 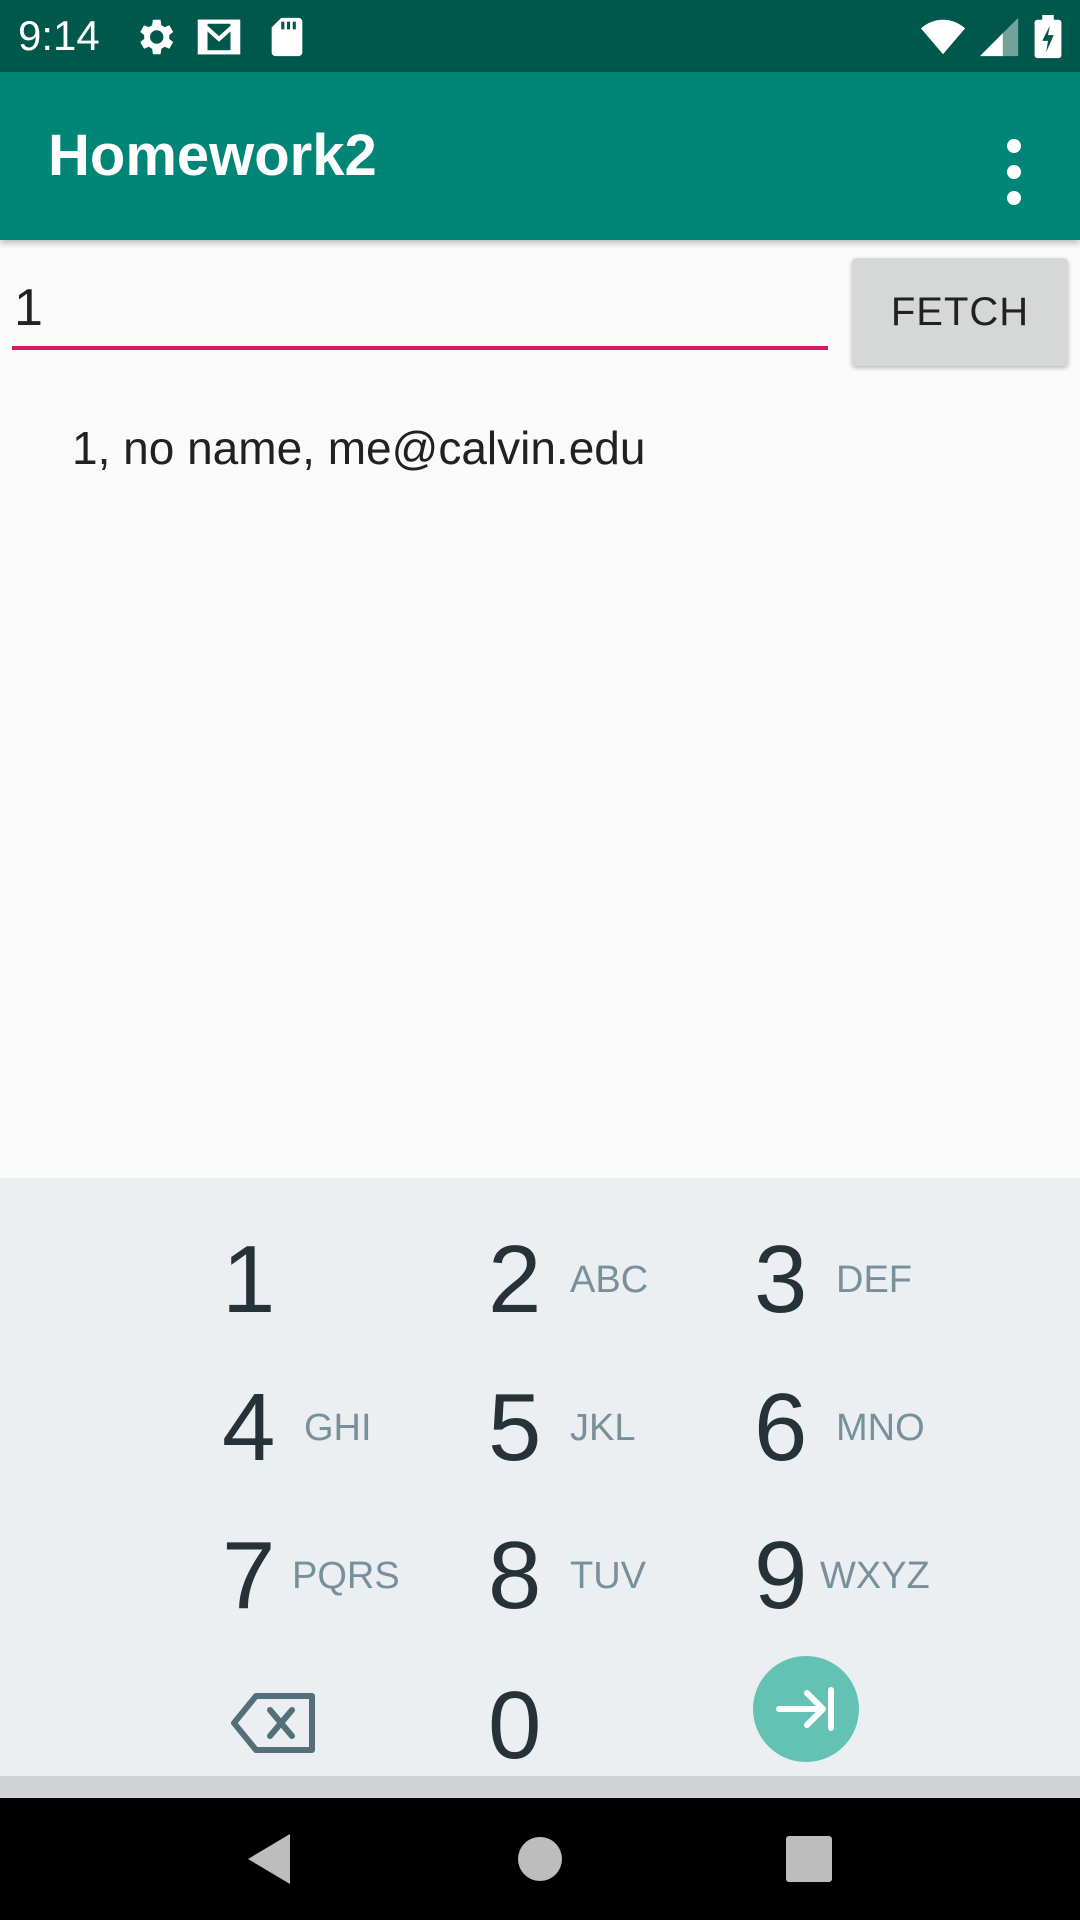 I want to click on navigation-bar, so click(x=540, y=1859).